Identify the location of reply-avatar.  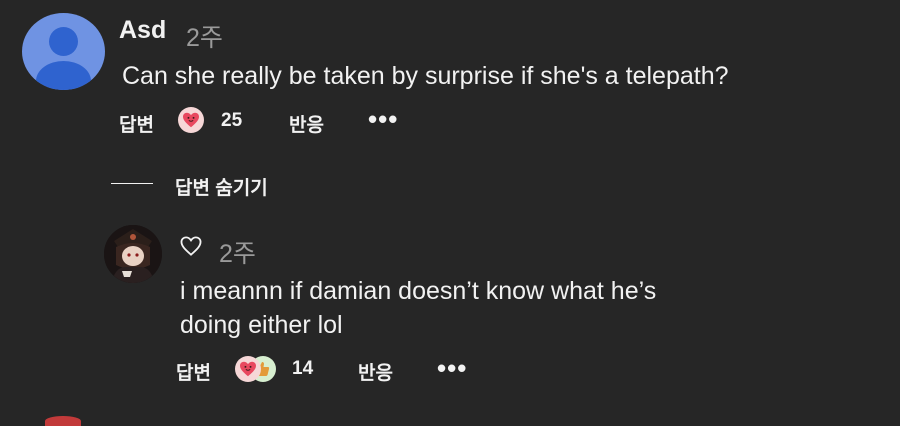
(133, 254).